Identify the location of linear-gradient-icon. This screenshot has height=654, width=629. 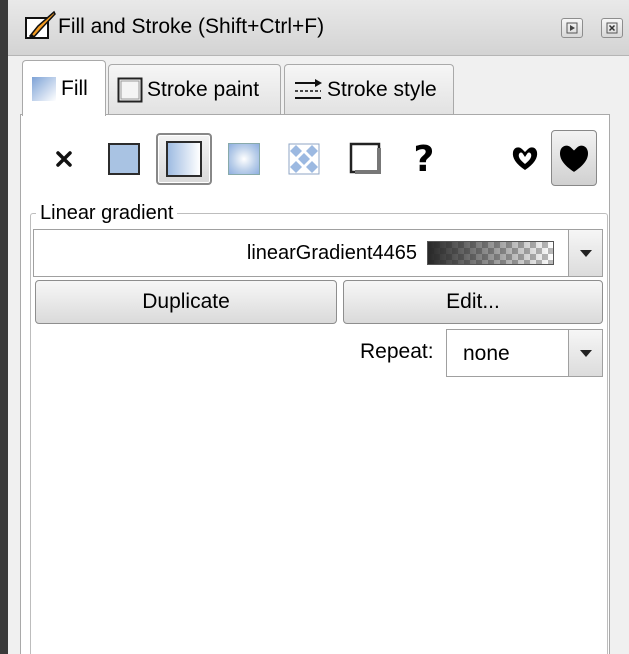
(184, 159).